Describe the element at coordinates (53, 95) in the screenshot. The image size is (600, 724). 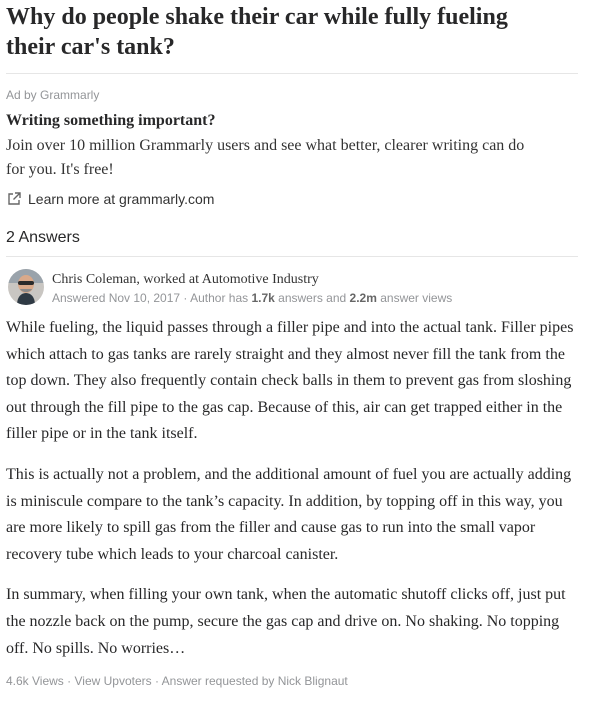
I see `ad-attribution: Ad by Grammarly` at that location.